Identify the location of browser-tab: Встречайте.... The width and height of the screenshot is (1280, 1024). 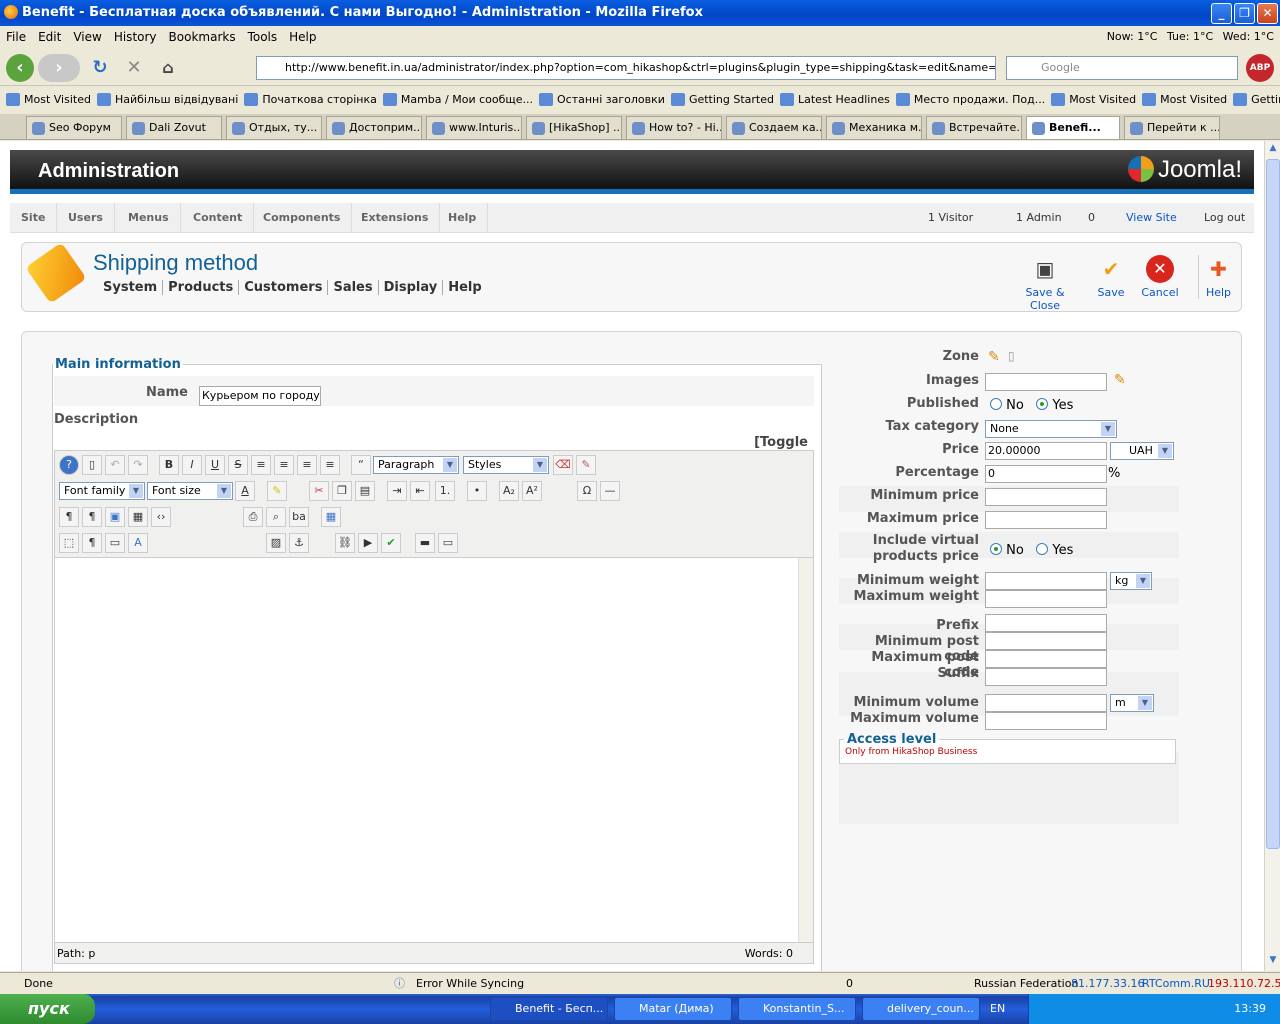
(974, 127).